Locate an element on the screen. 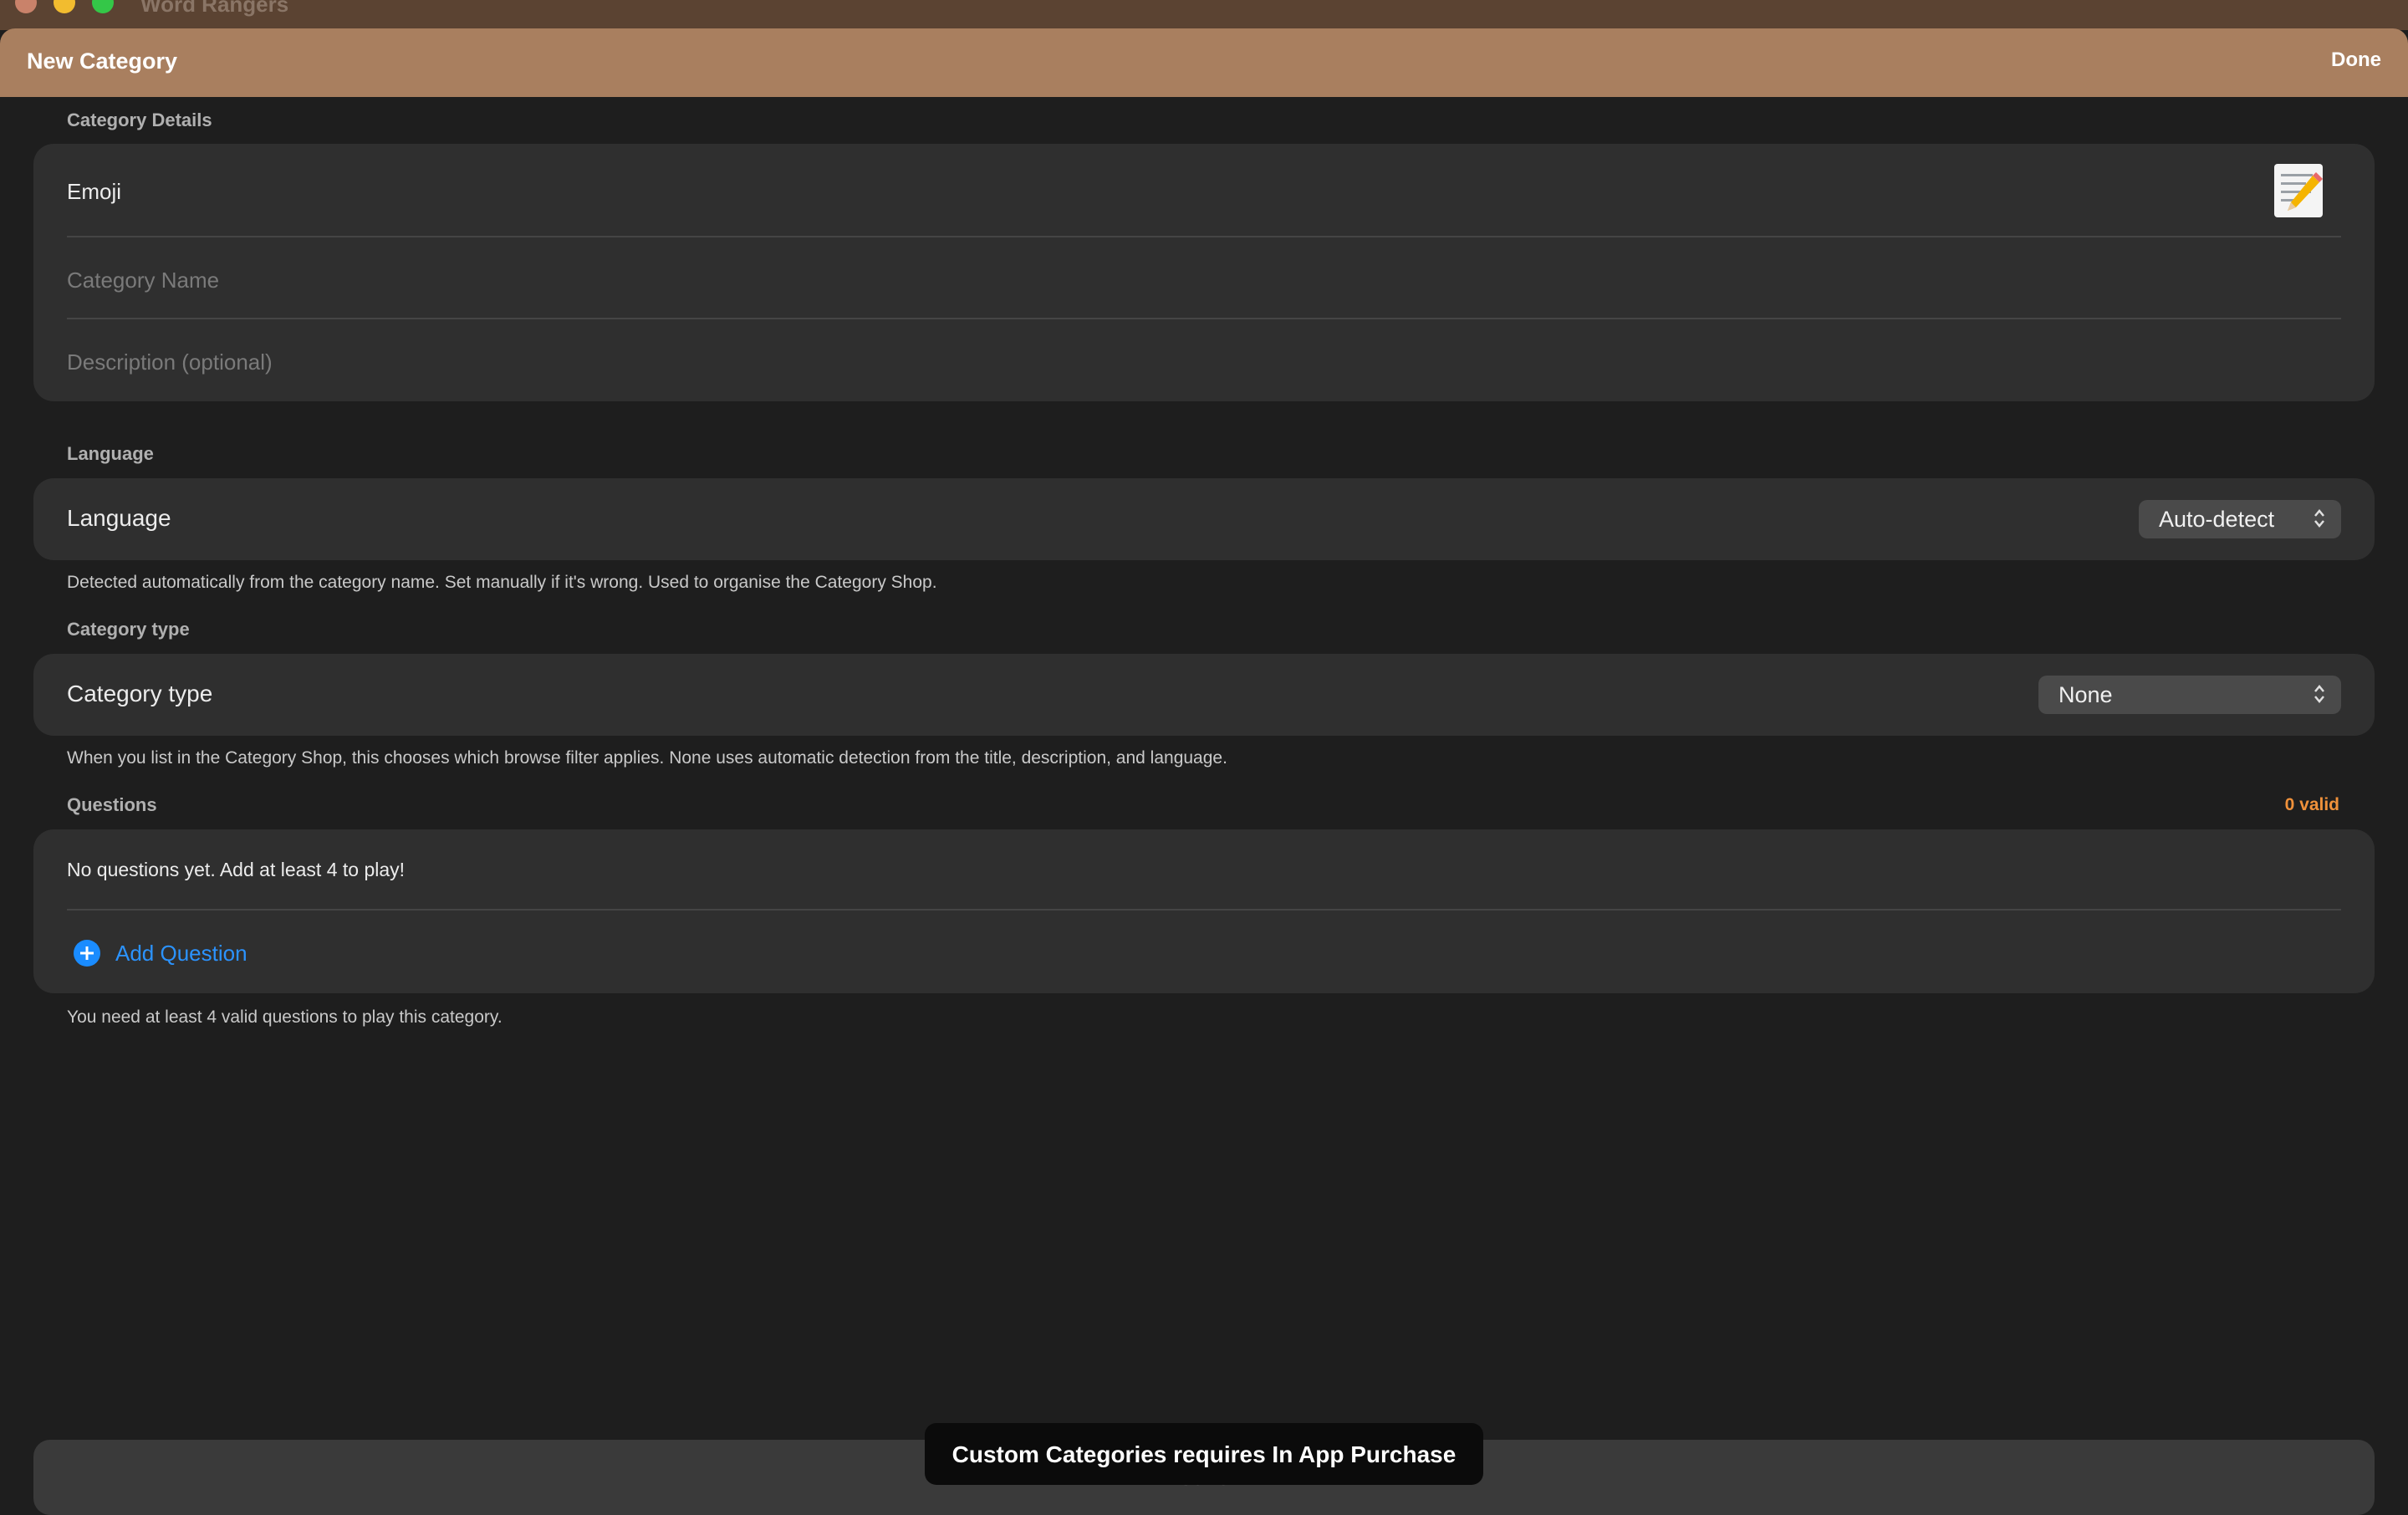 This screenshot has height=1515, width=2408. section-label-language: Language is located at coordinates (111, 453).